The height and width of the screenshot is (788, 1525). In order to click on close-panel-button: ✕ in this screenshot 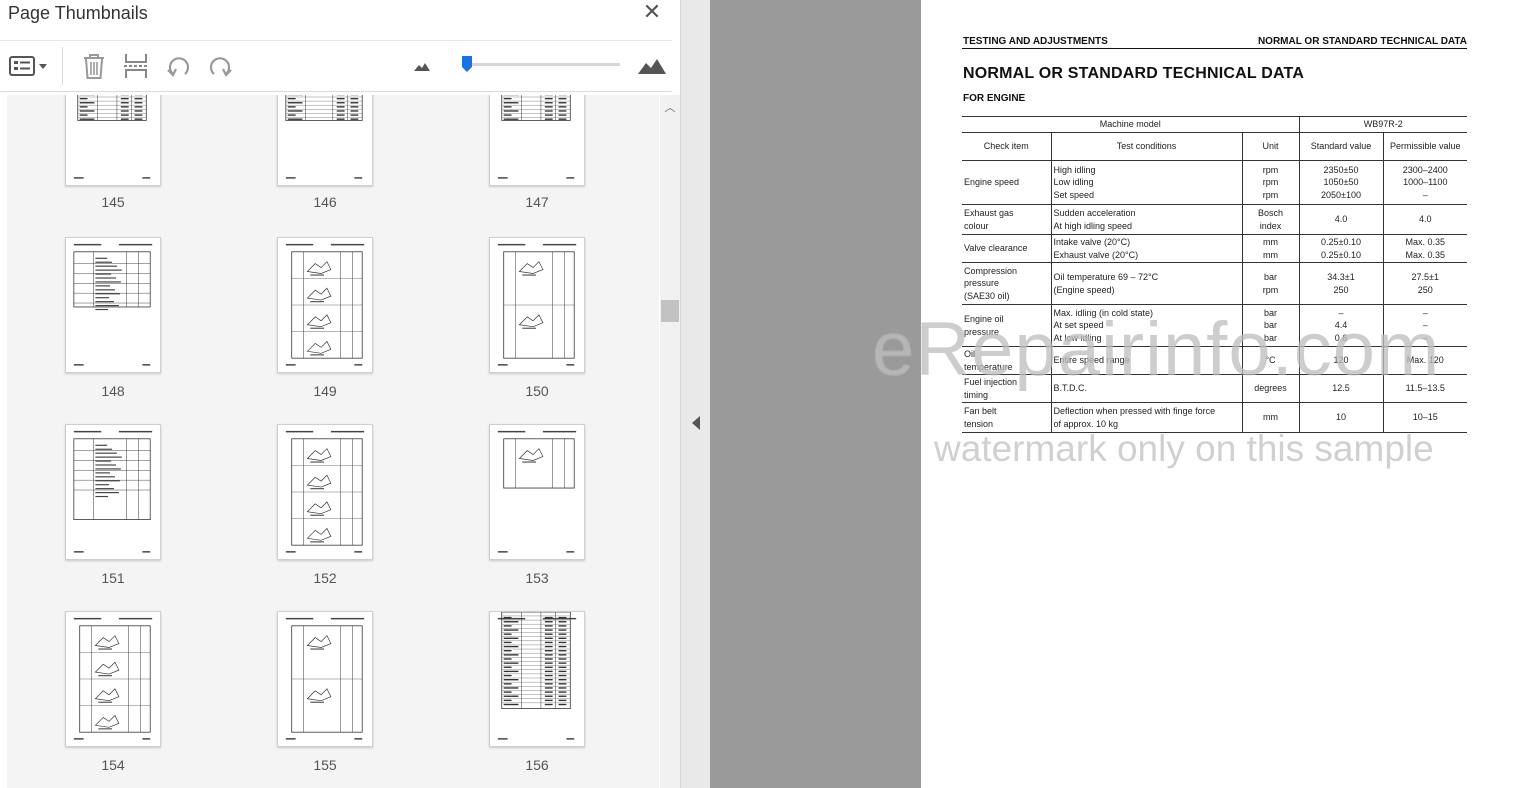, I will do `click(652, 12)`.